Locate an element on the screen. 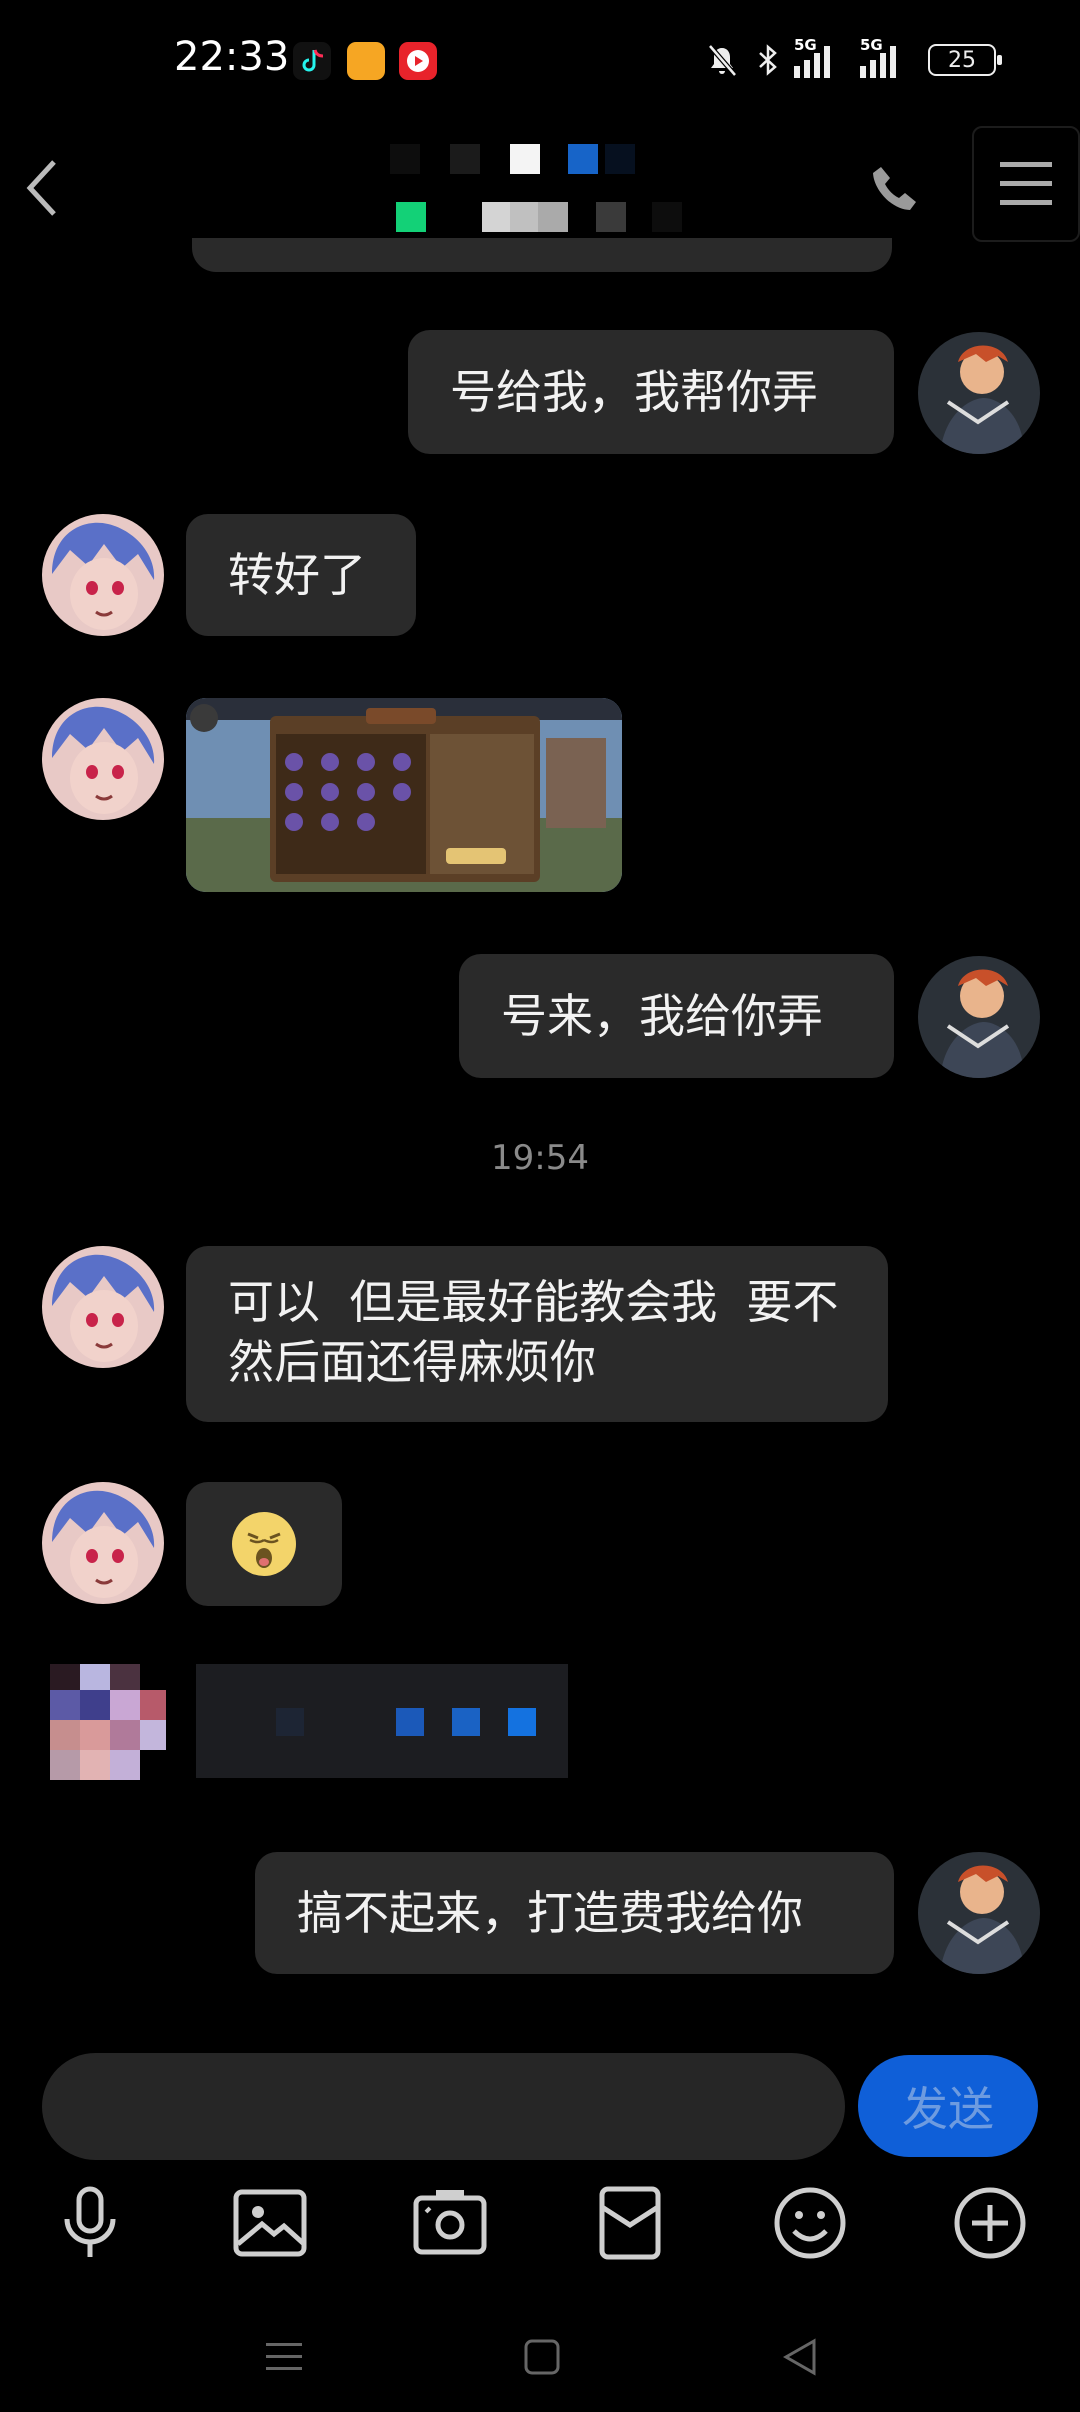 The image size is (1080, 2412). phone-icon is located at coordinates (894, 188).